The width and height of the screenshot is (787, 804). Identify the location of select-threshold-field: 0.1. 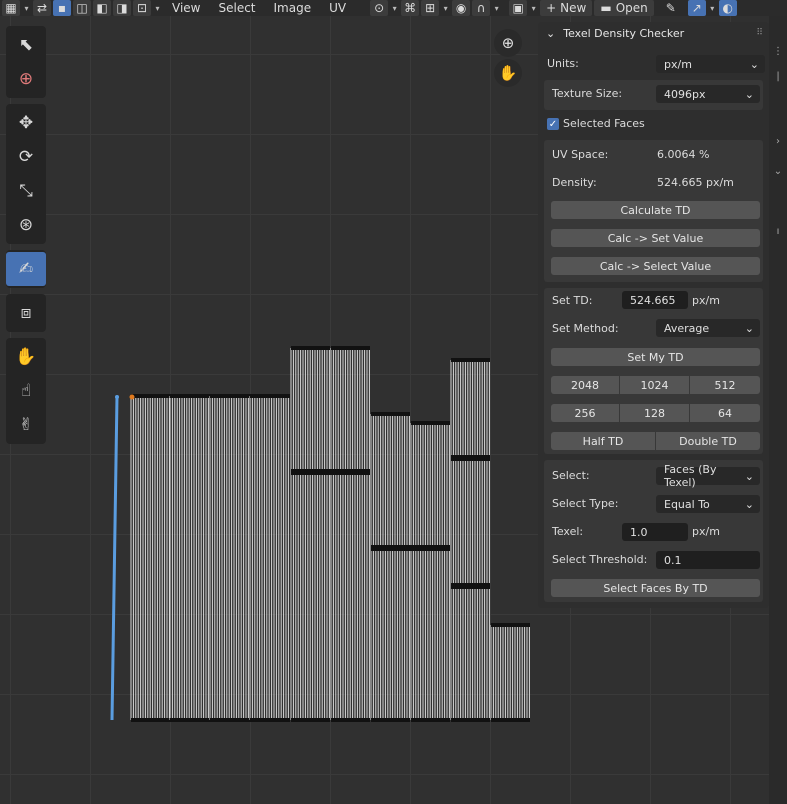
(708, 560).